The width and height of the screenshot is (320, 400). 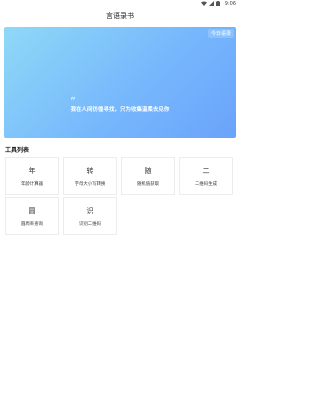 What do you see at coordinates (32, 216) in the screenshot?
I see `tool-pi-lookup: 圆 圆周率查询` at bounding box center [32, 216].